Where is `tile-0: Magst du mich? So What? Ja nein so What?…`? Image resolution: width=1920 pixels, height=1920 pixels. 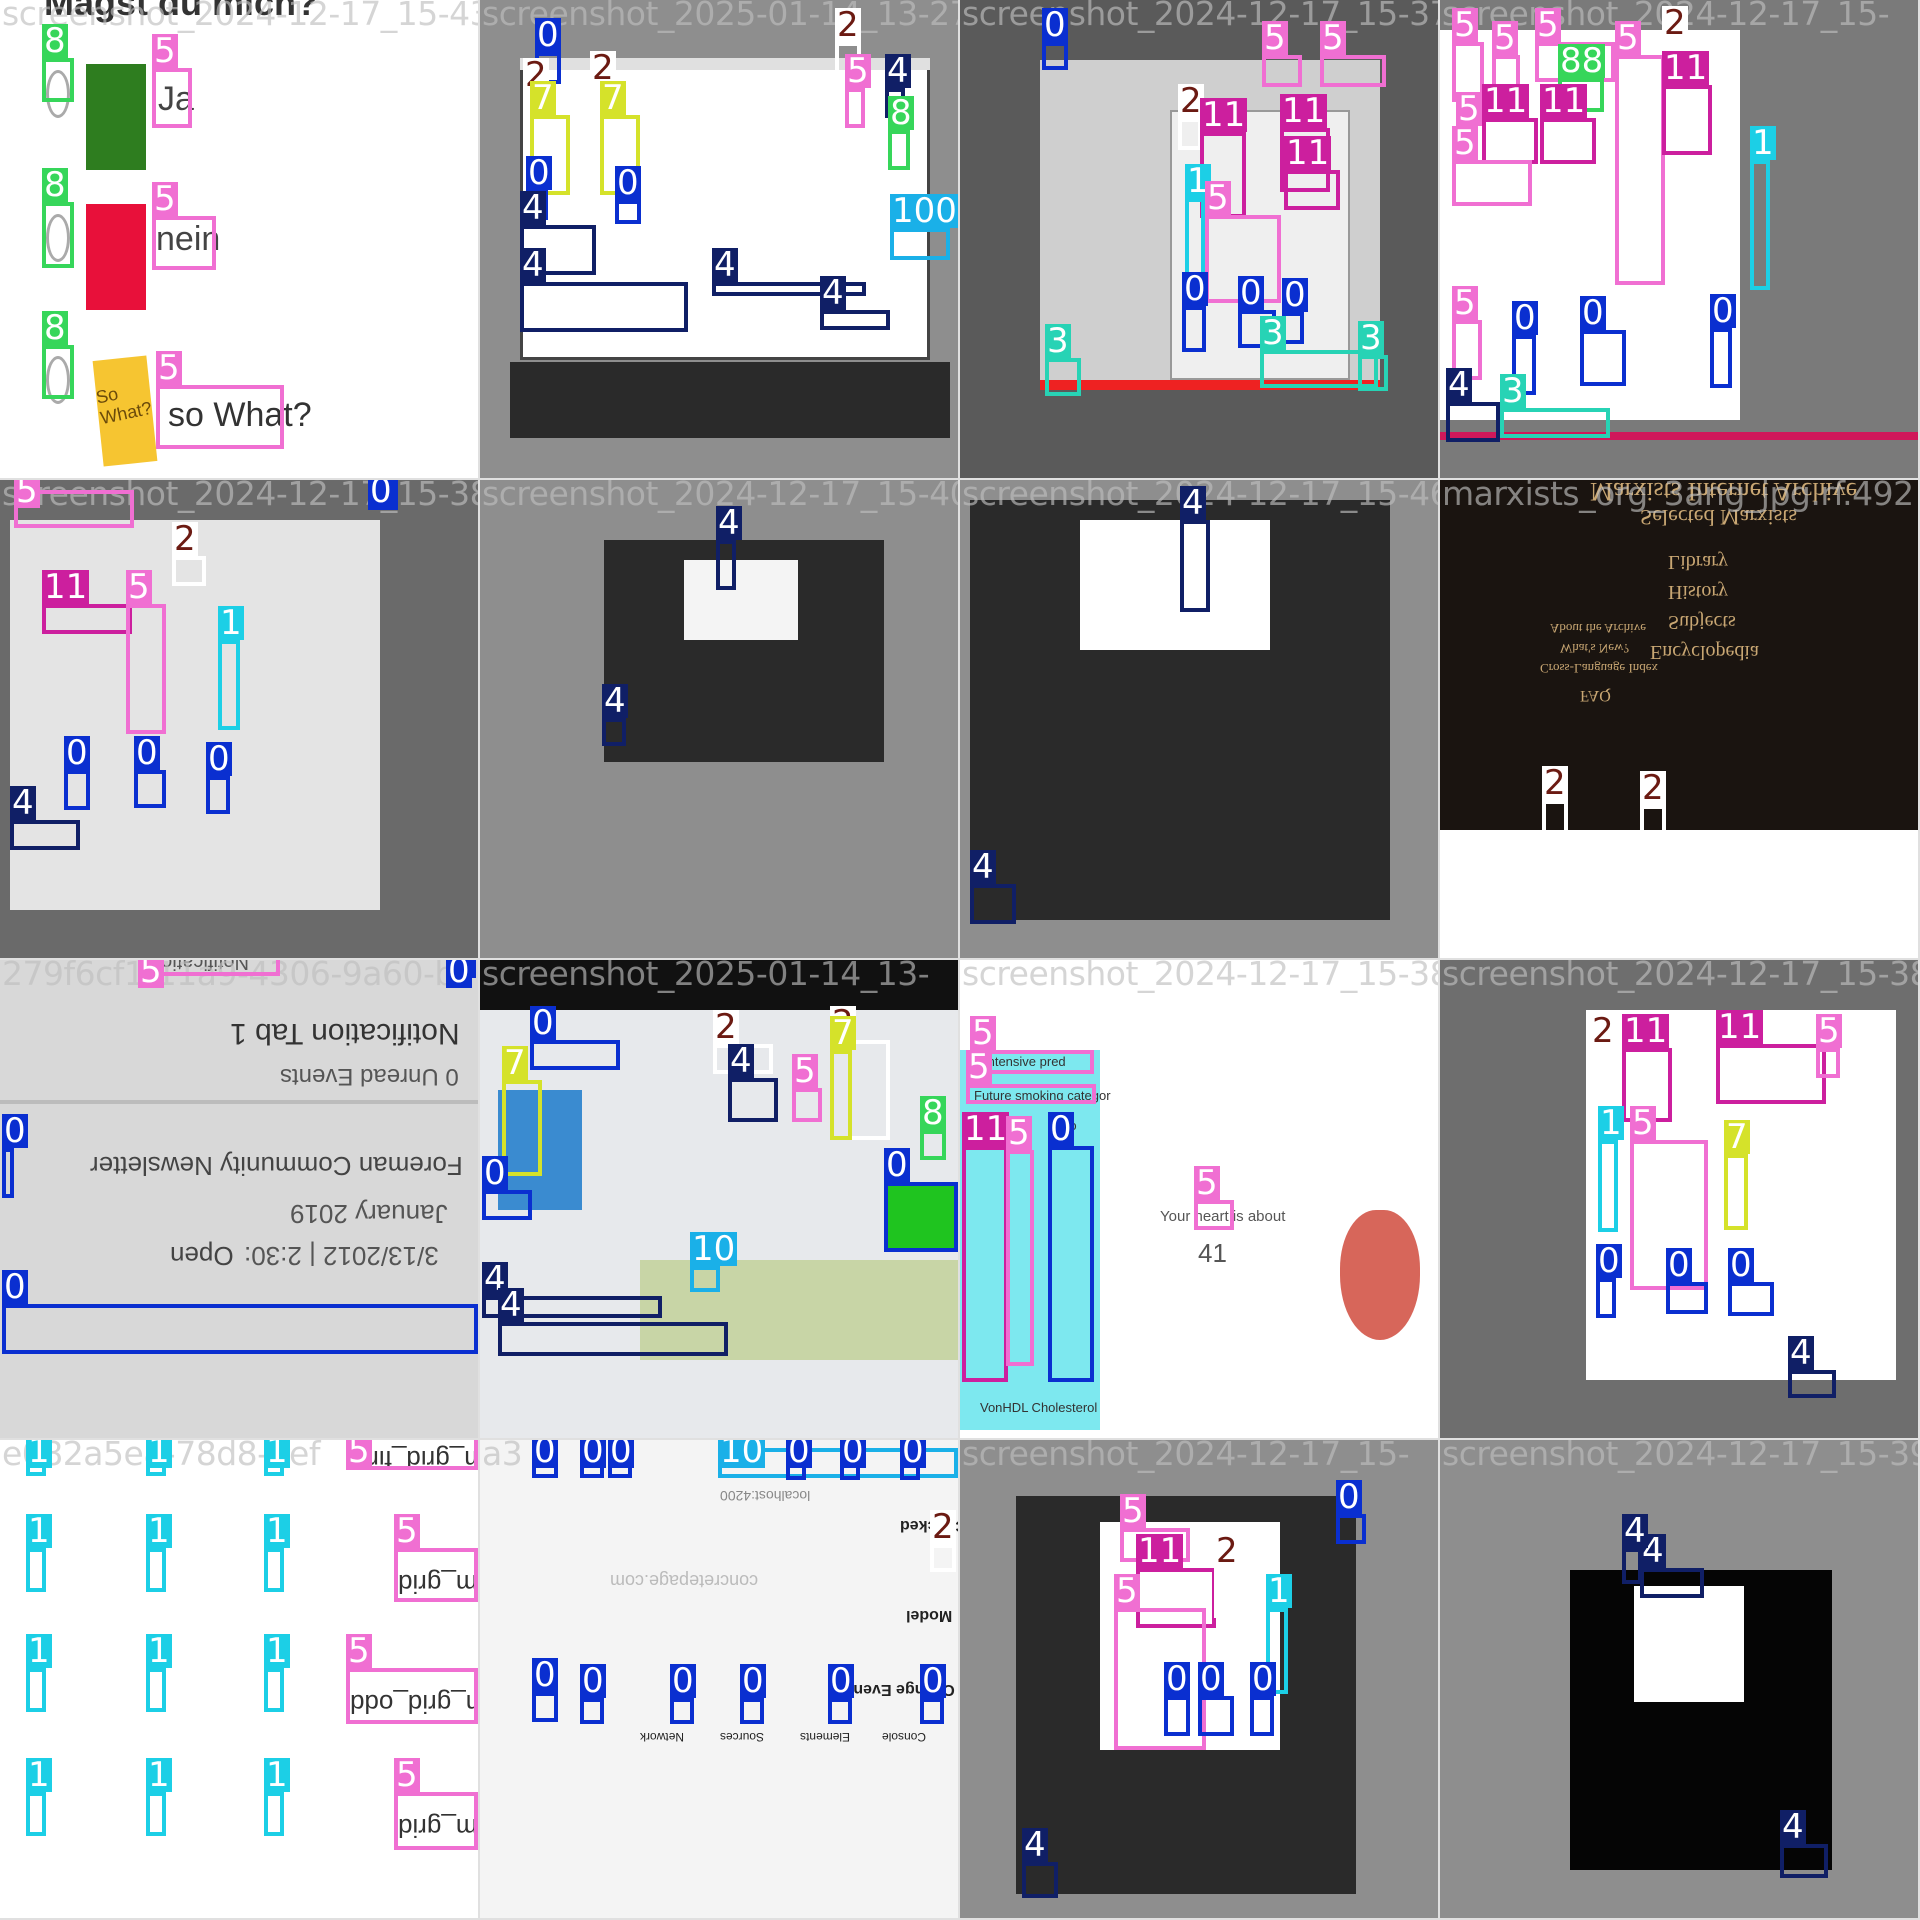 tile-0: Magst du mich? So What? Ja nein so What?… is located at coordinates (239, 239).